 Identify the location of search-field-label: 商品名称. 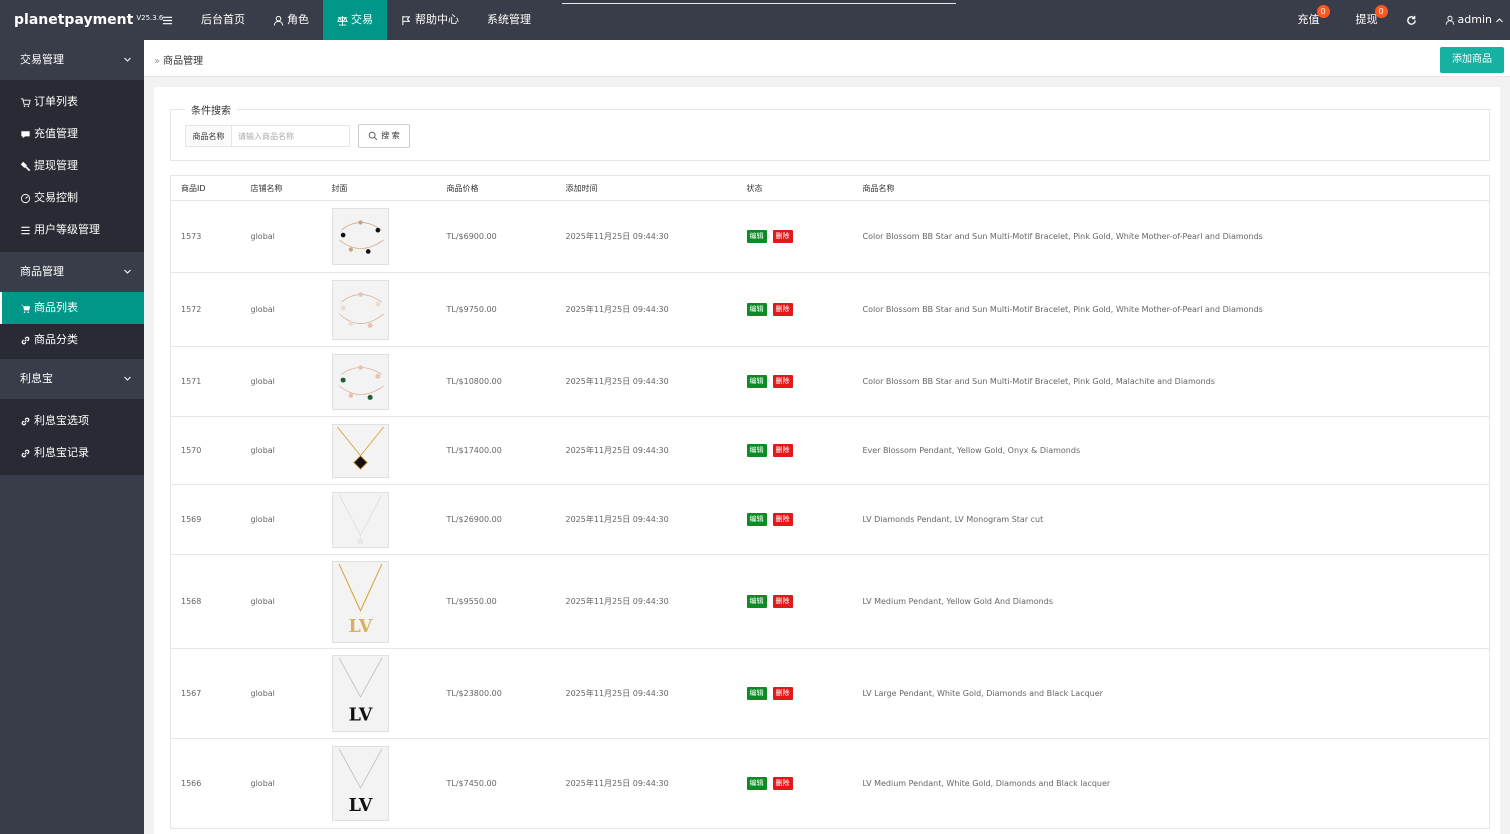
(208, 136).